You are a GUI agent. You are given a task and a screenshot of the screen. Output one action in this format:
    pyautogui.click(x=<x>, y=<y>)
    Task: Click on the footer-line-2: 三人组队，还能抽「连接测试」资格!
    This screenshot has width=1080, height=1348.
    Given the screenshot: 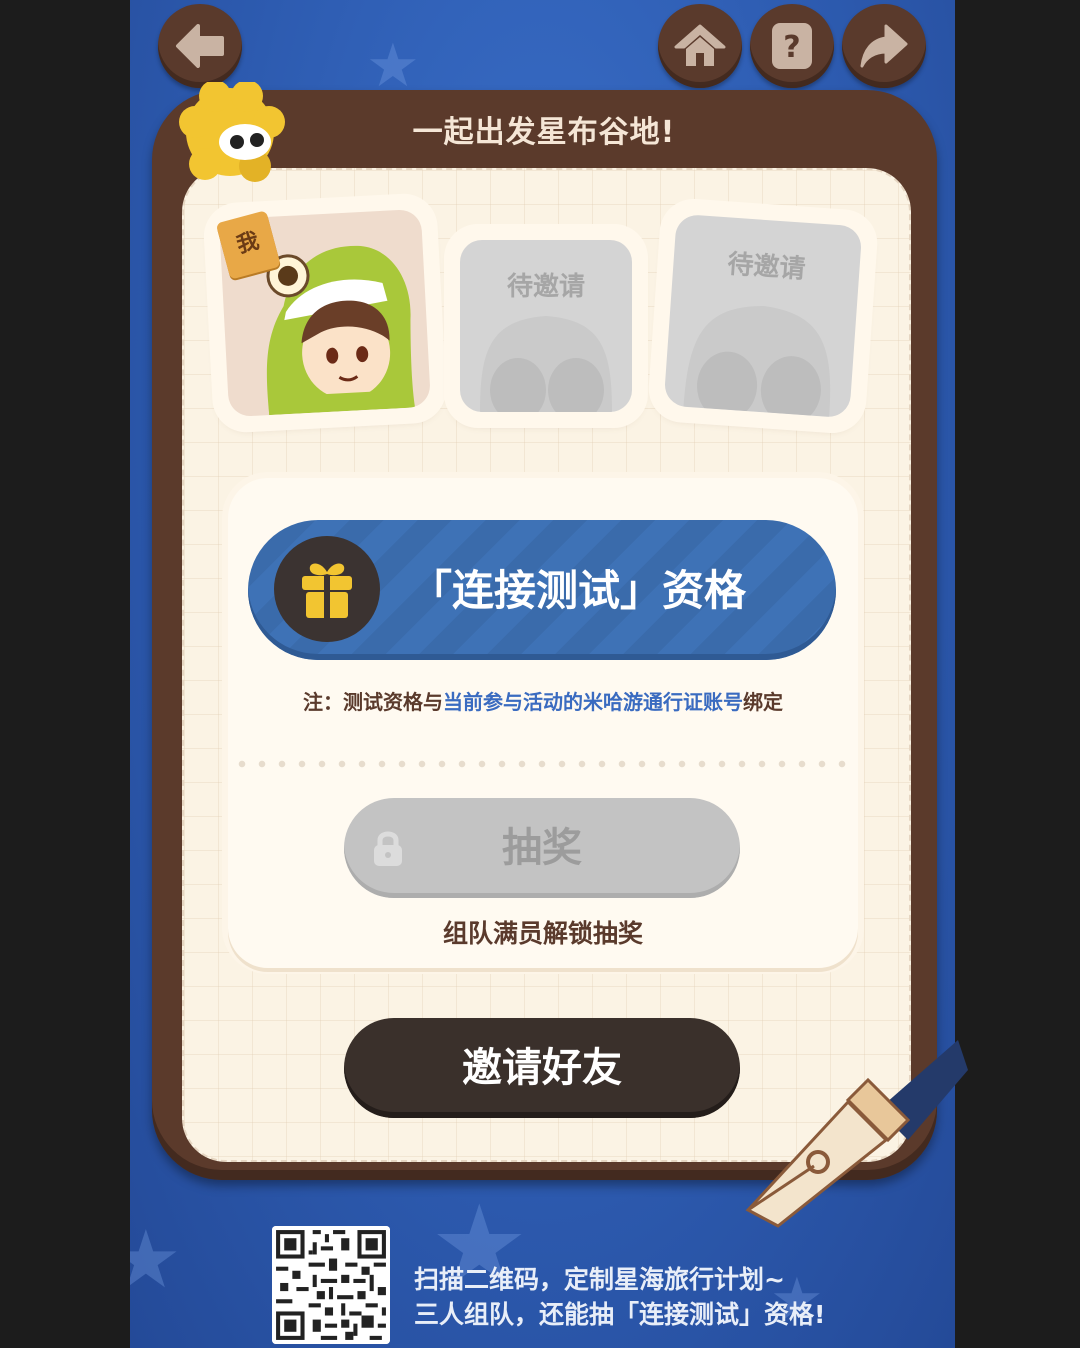 What is the action you would take?
    pyautogui.click(x=620, y=1314)
    